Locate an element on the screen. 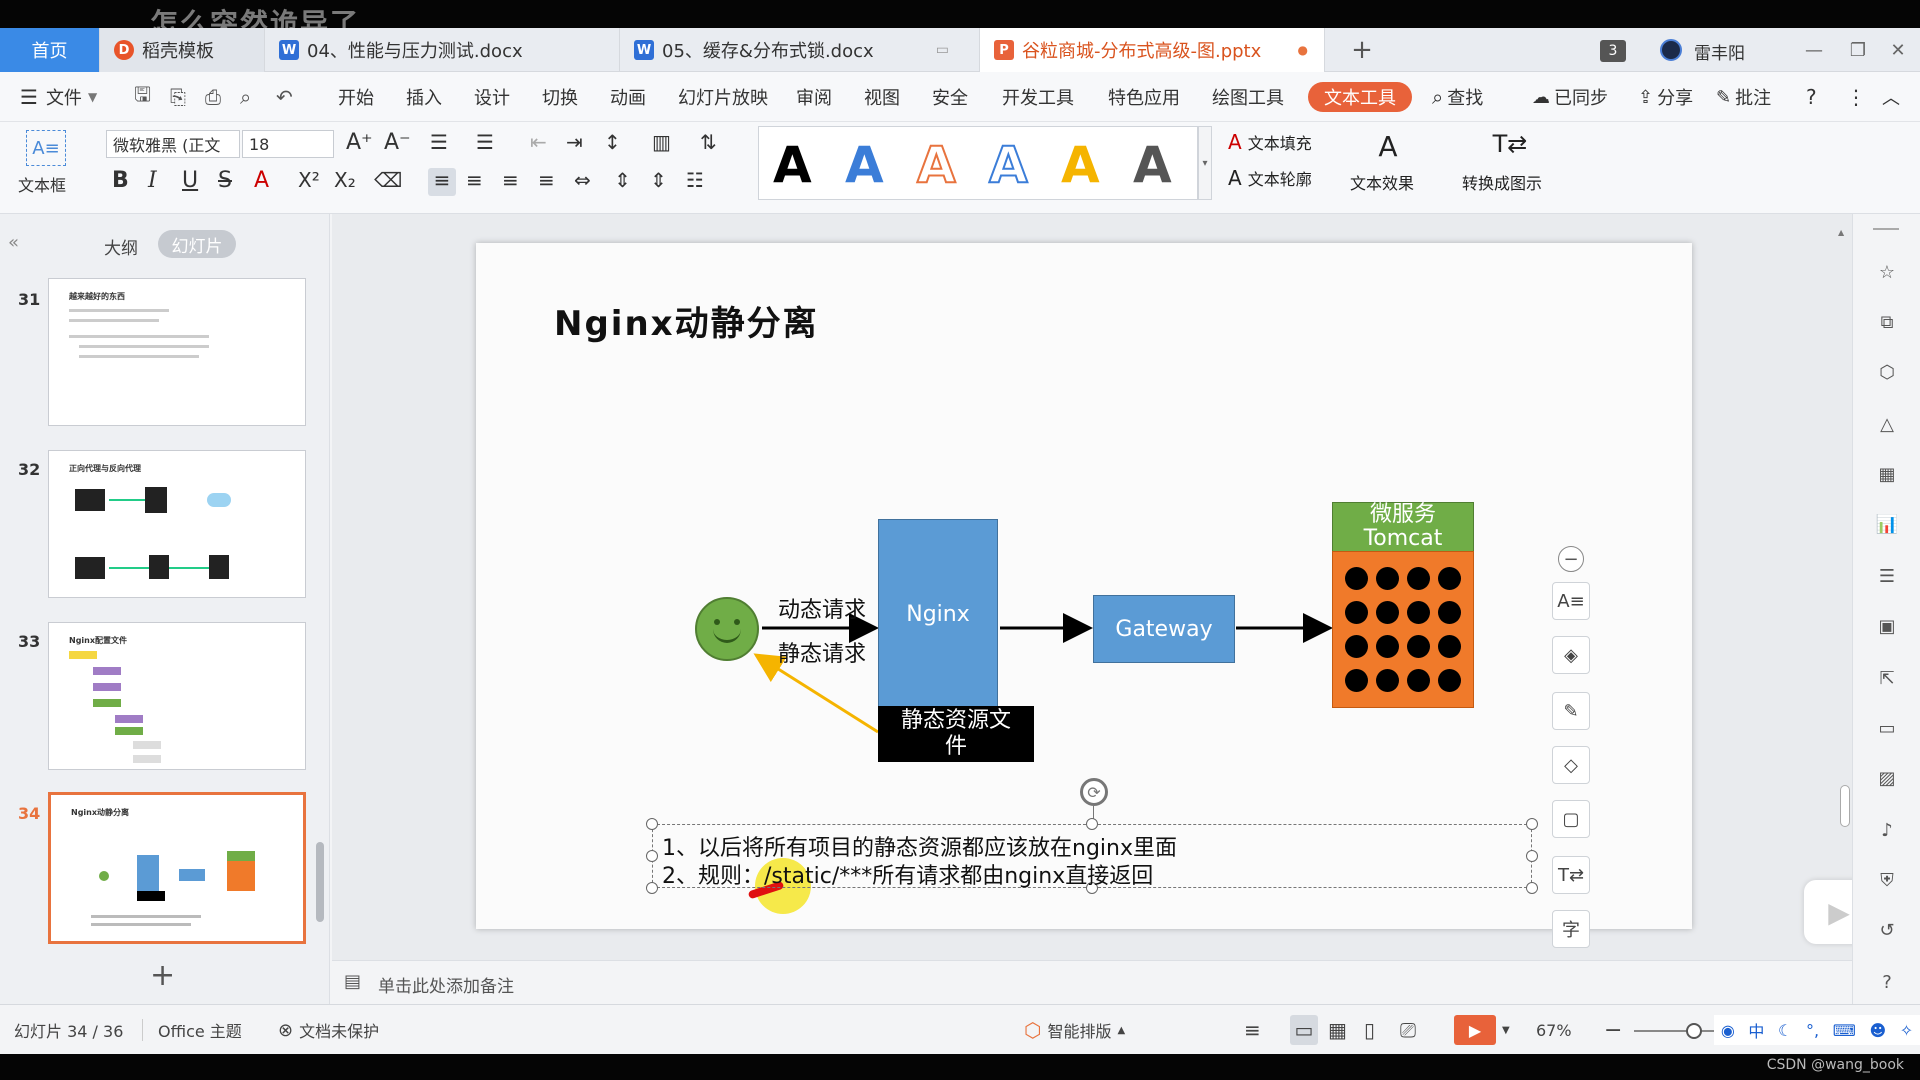  ime-punct-icon: °, is located at coordinates (1813, 1030).